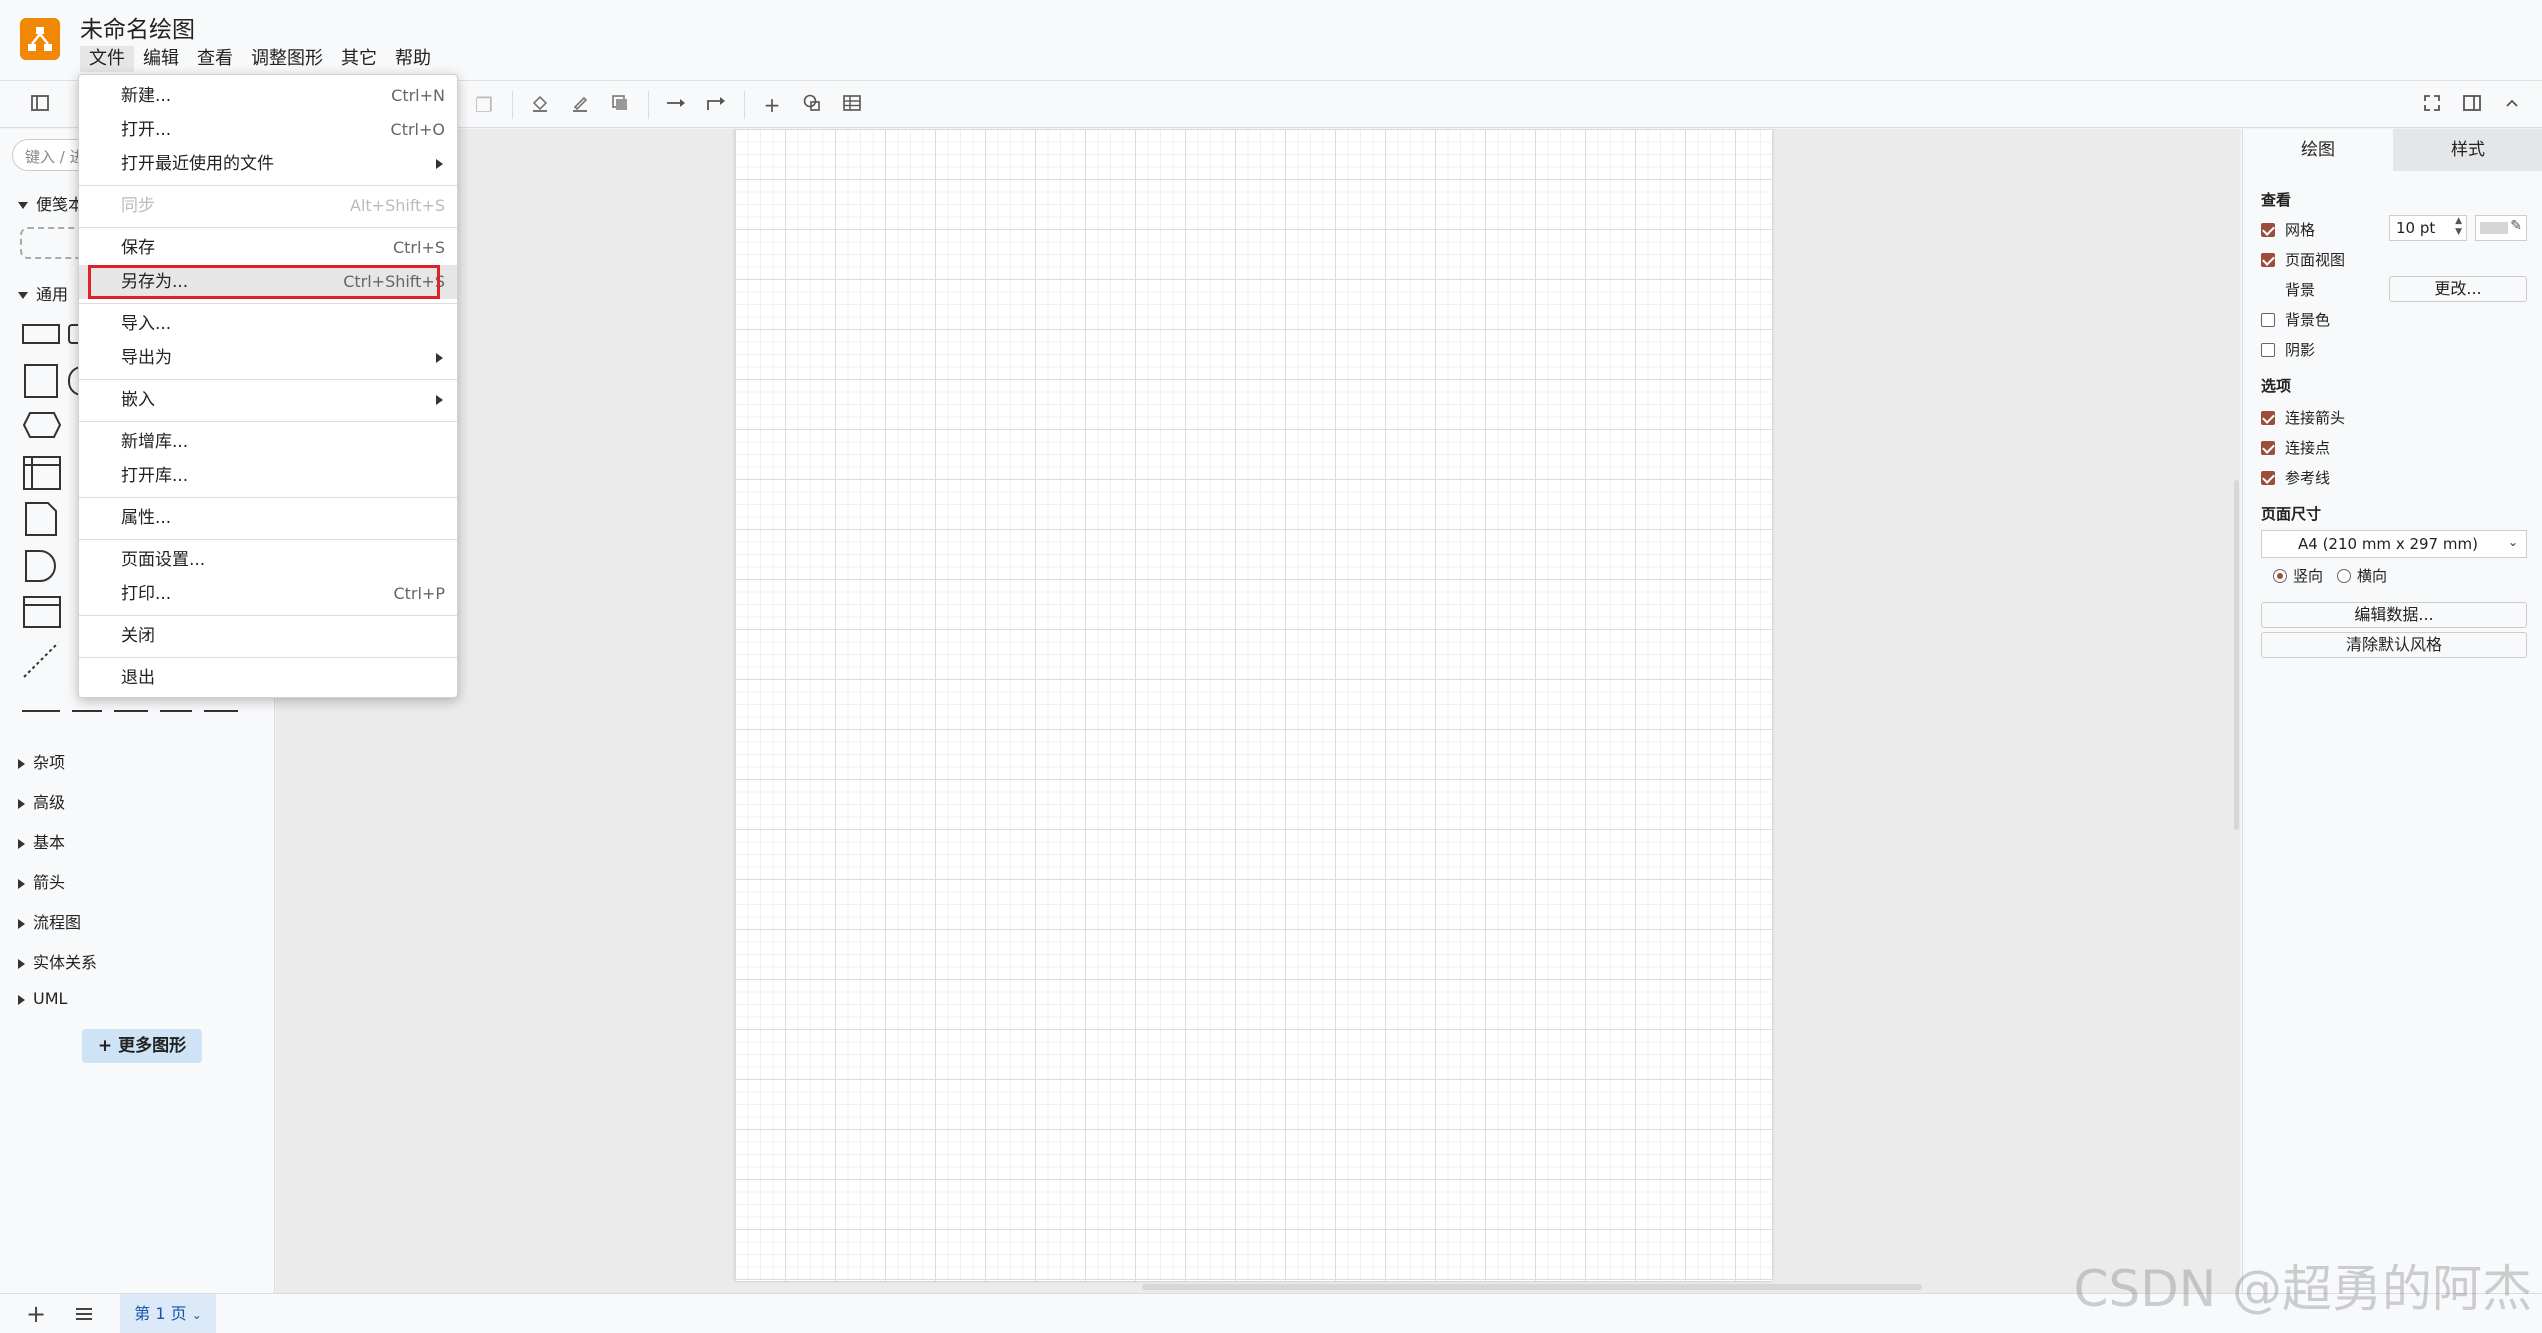  What do you see at coordinates (676, 105) in the screenshot?
I see `connection-arrow-icon` at bounding box center [676, 105].